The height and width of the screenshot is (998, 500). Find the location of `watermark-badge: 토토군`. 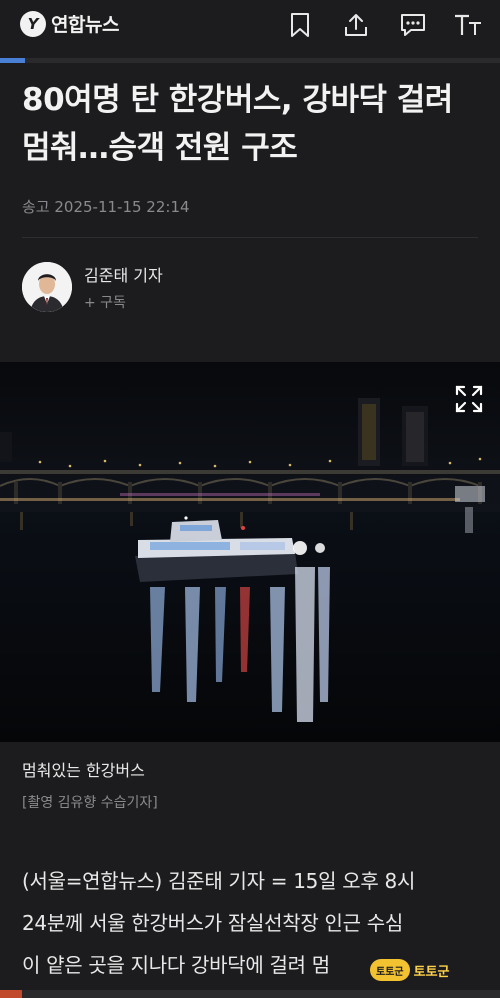

watermark-badge: 토토군 is located at coordinates (390, 970).